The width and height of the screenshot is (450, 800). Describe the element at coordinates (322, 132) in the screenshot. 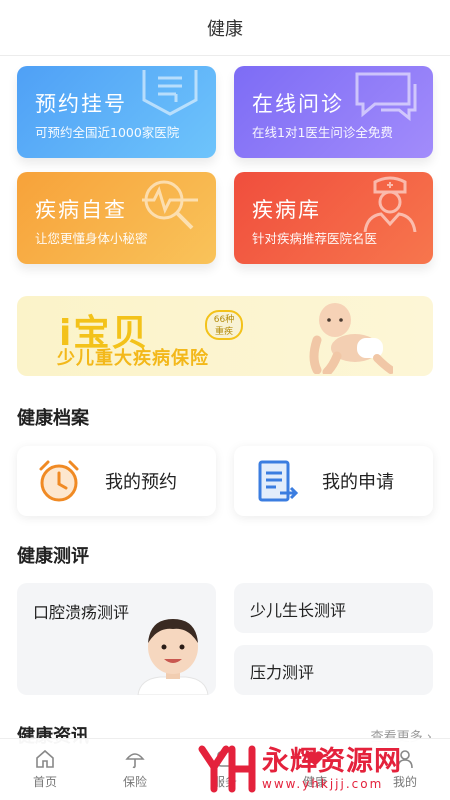

I see `card-subtitle: 在线1对1医生问诊全免费` at that location.